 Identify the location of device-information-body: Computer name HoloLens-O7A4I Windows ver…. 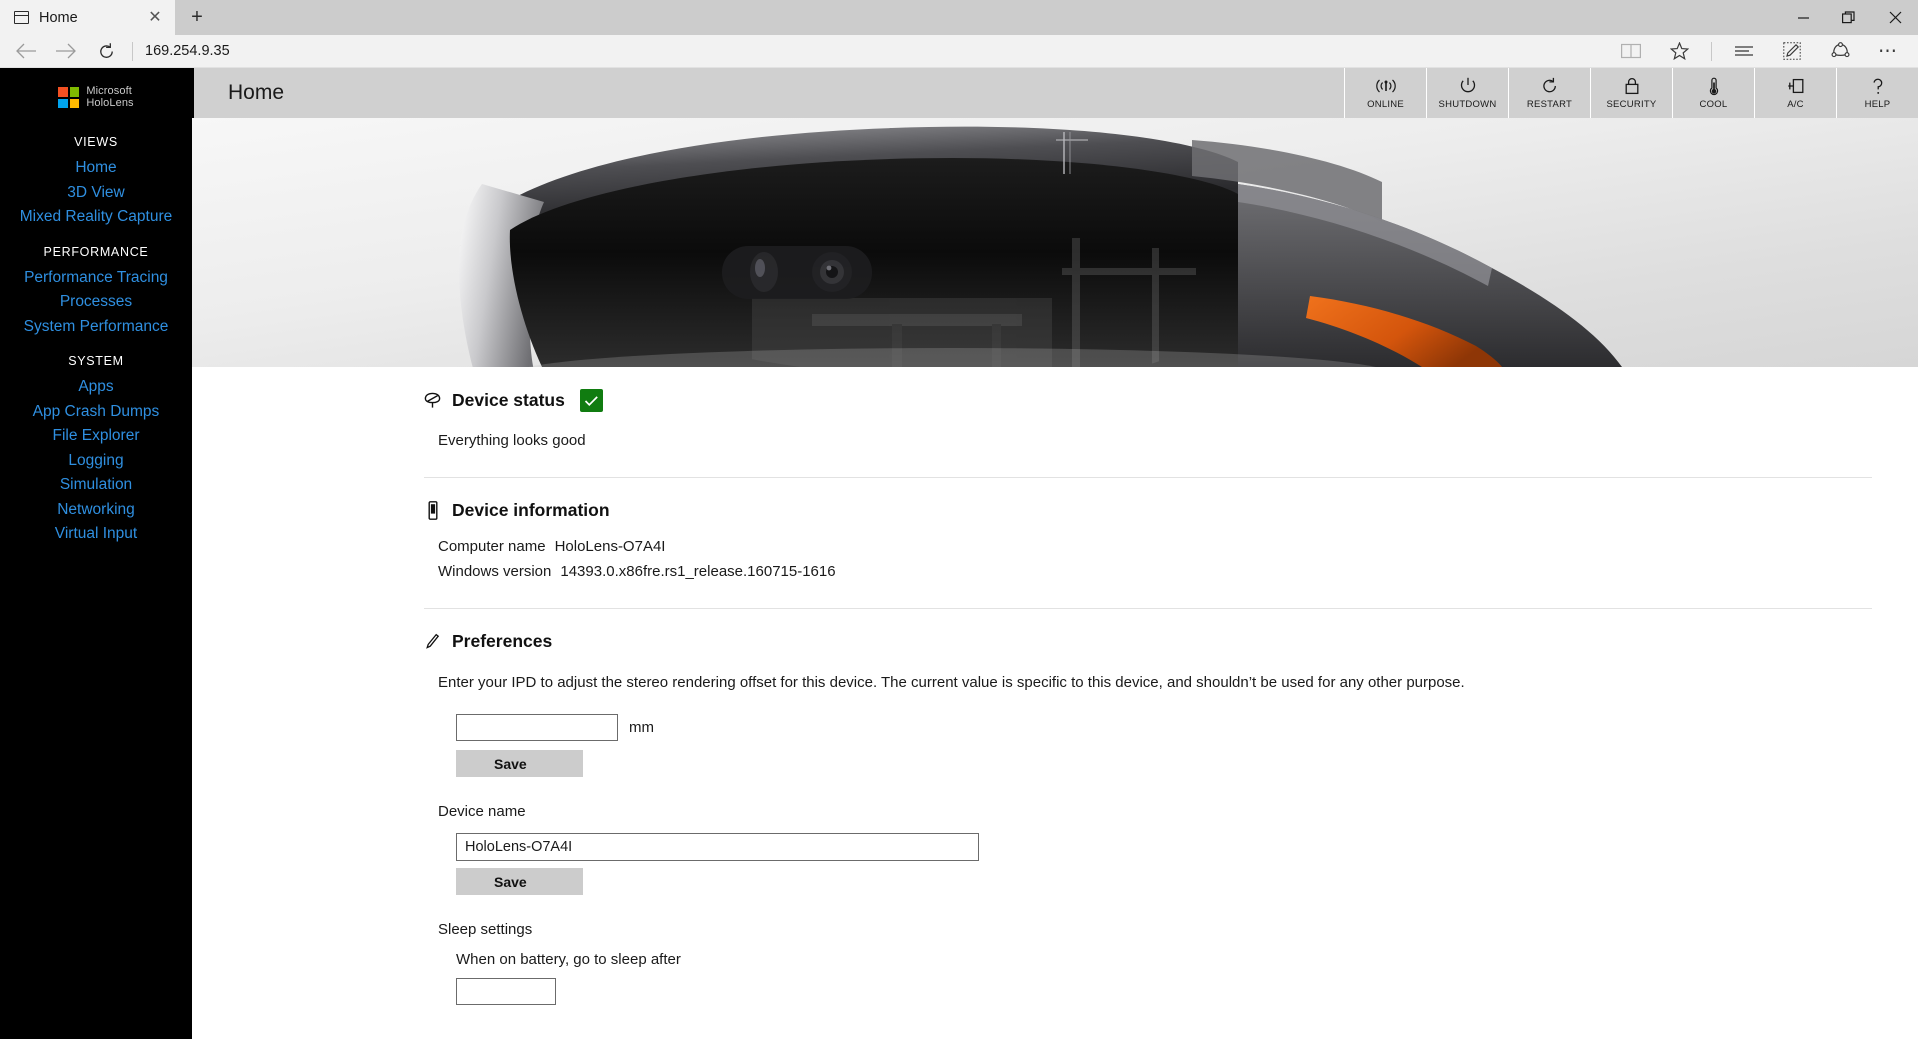
(1148, 564).